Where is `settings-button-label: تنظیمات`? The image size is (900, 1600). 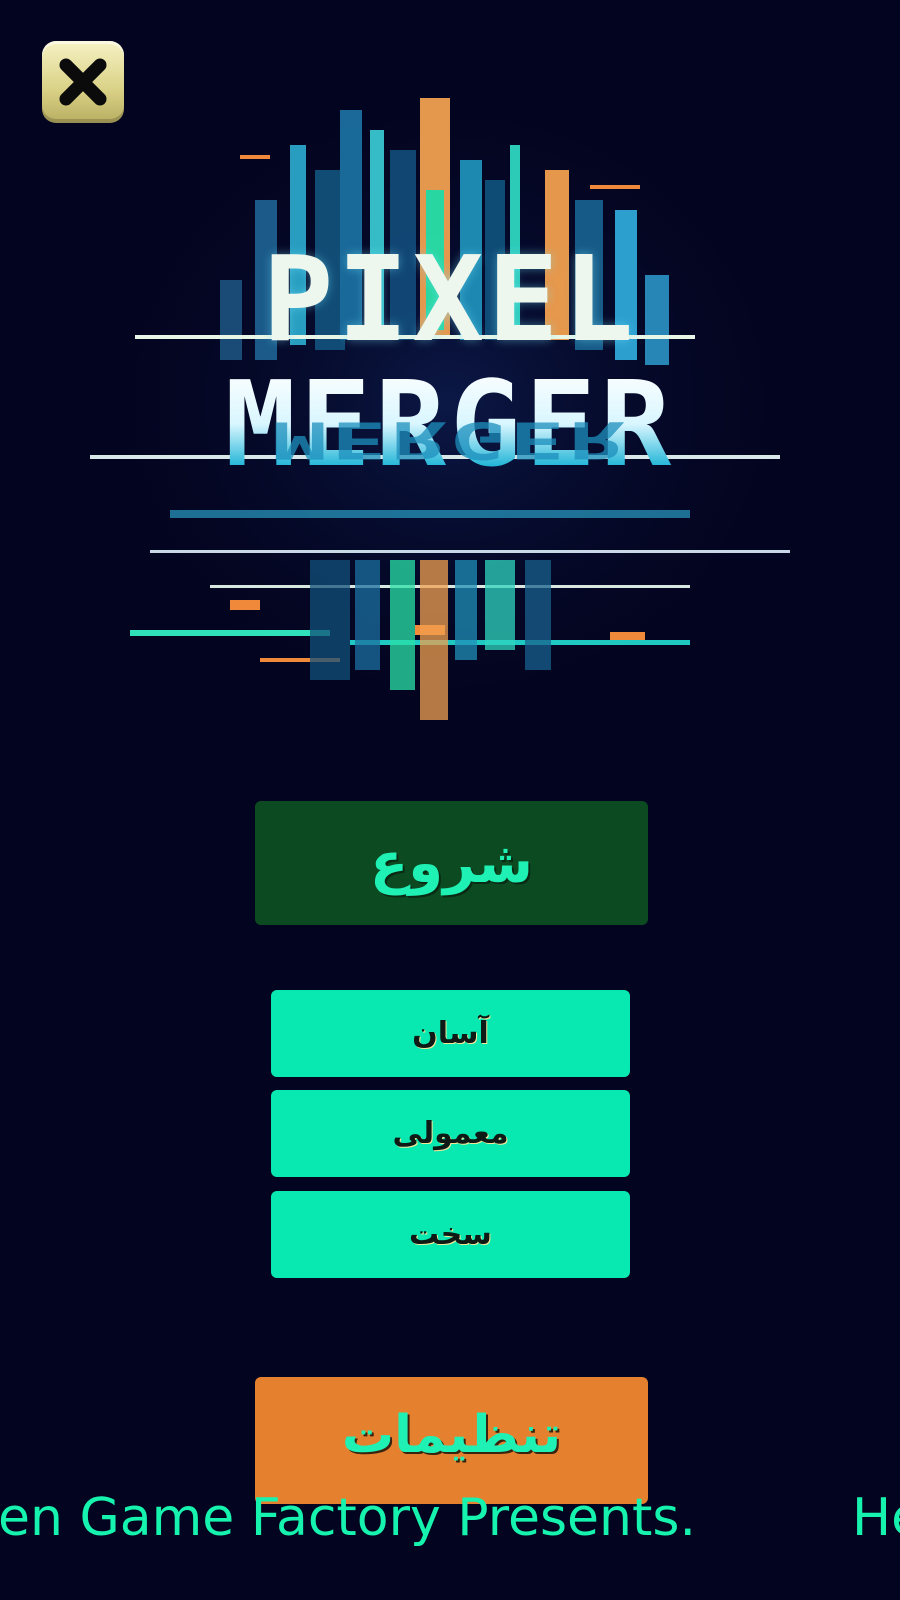
settings-button-label: تنظیمات is located at coordinates (451, 1435).